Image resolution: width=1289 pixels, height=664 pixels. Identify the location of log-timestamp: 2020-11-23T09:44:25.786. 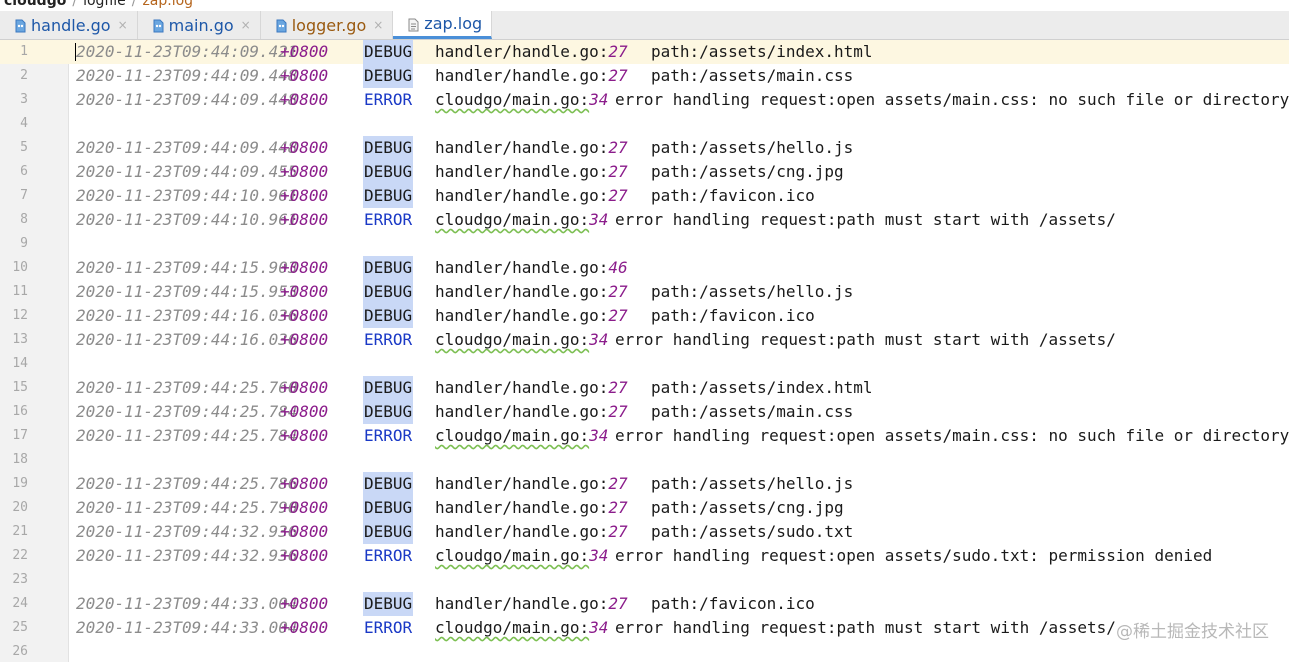
(187, 483).